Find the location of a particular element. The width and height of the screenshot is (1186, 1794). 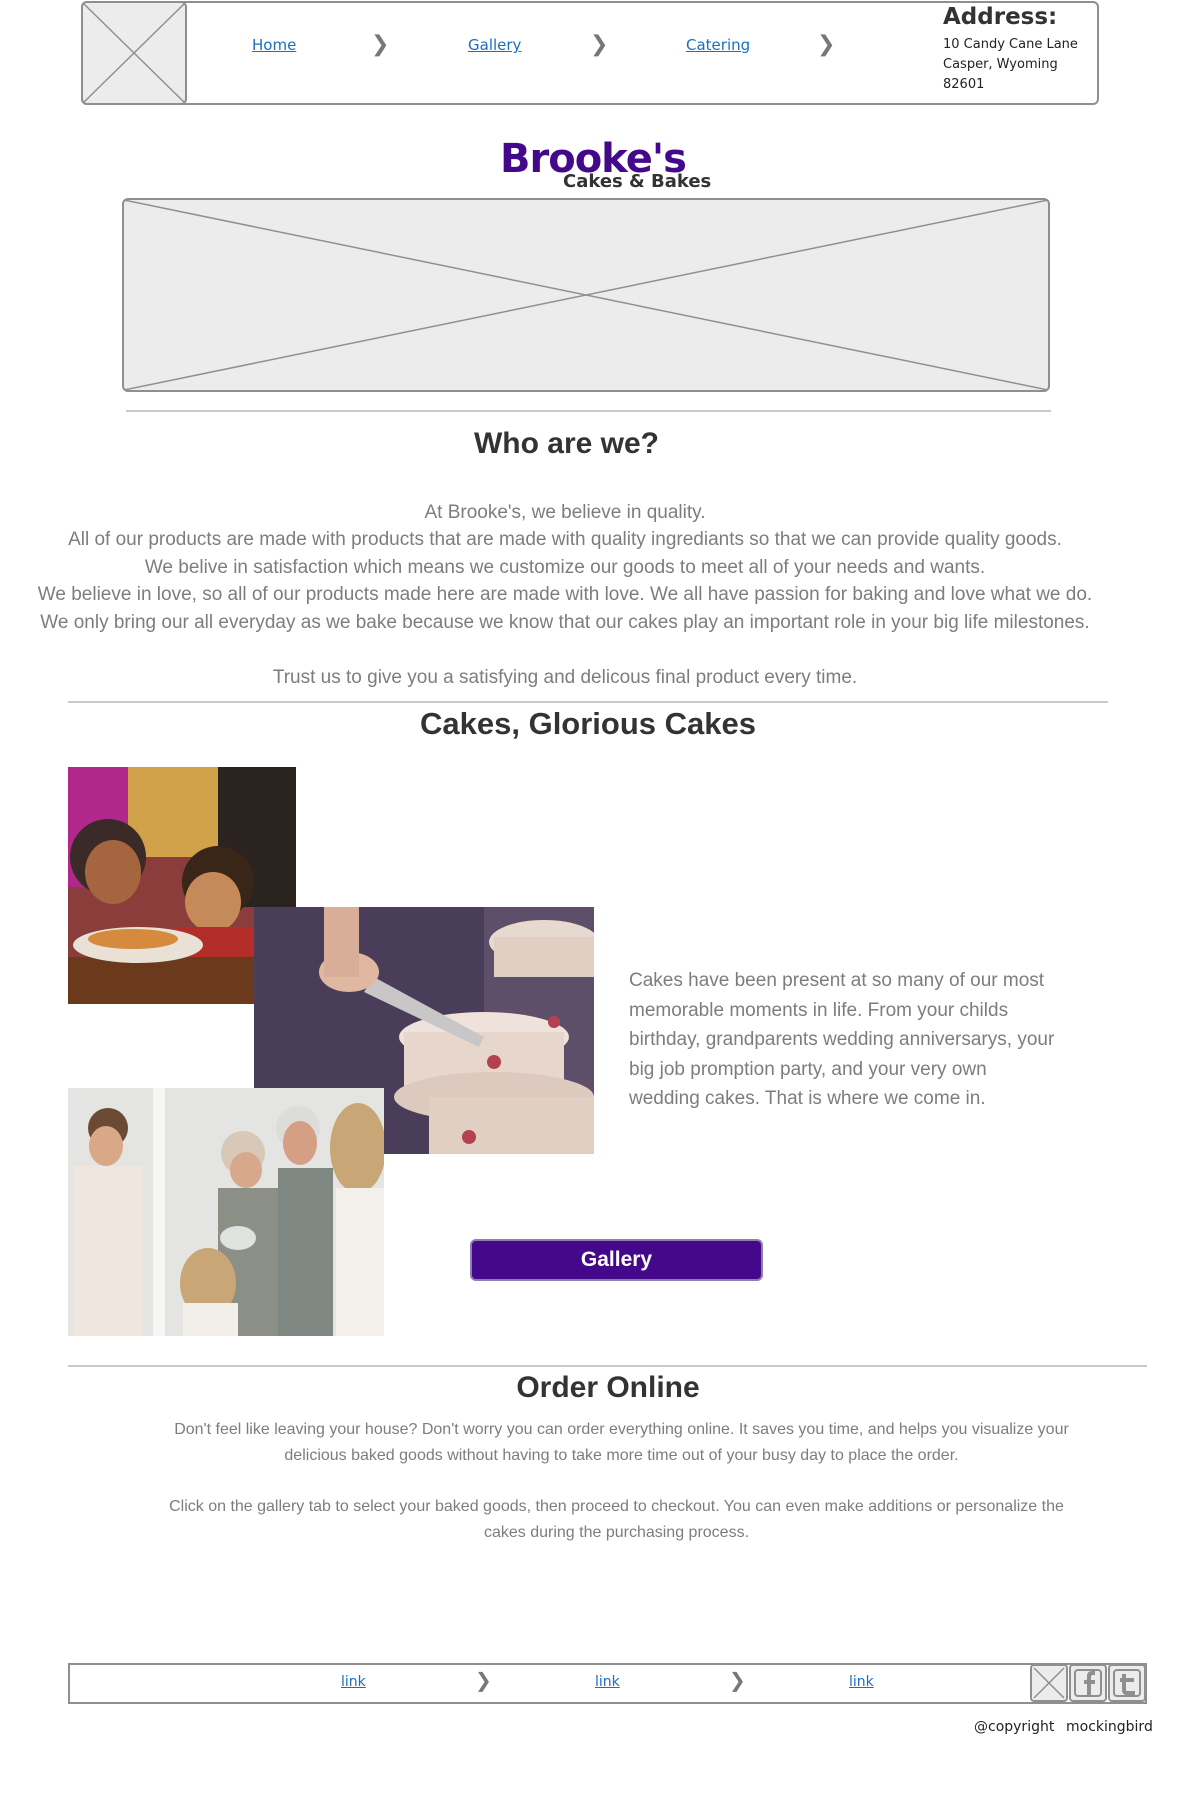

hero-placeholder-image is located at coordinates (586, 295).